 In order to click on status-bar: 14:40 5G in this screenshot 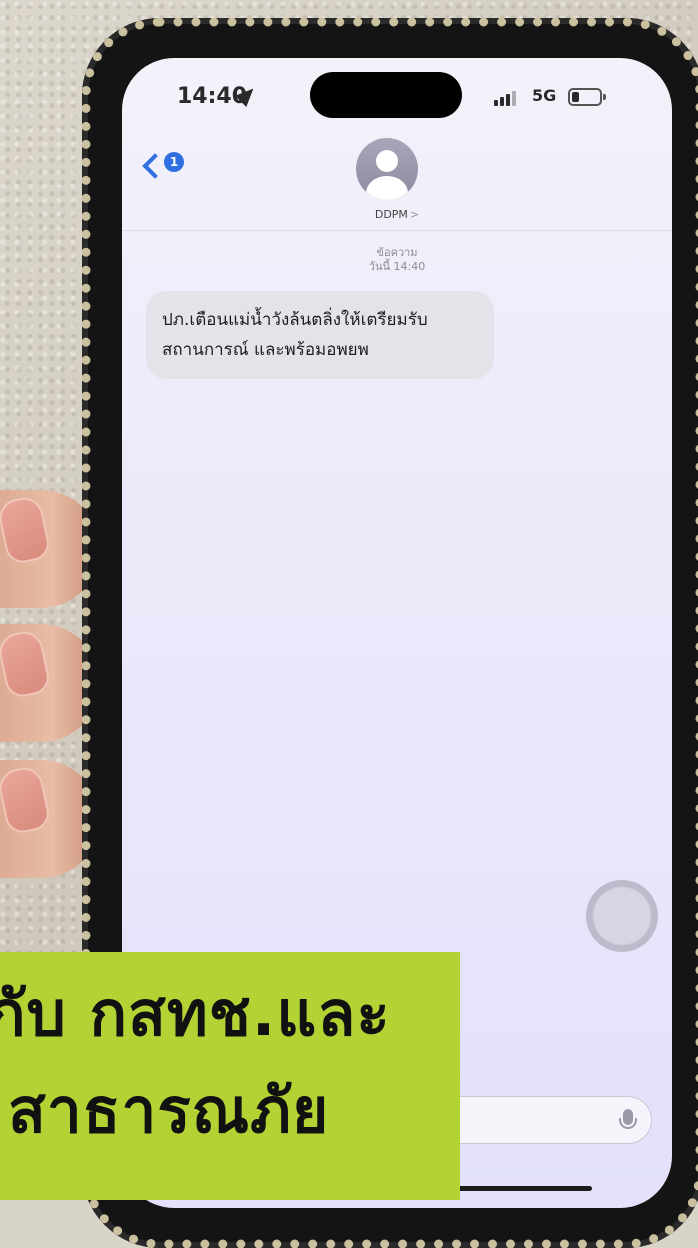, I will do `click(397, 93)`.